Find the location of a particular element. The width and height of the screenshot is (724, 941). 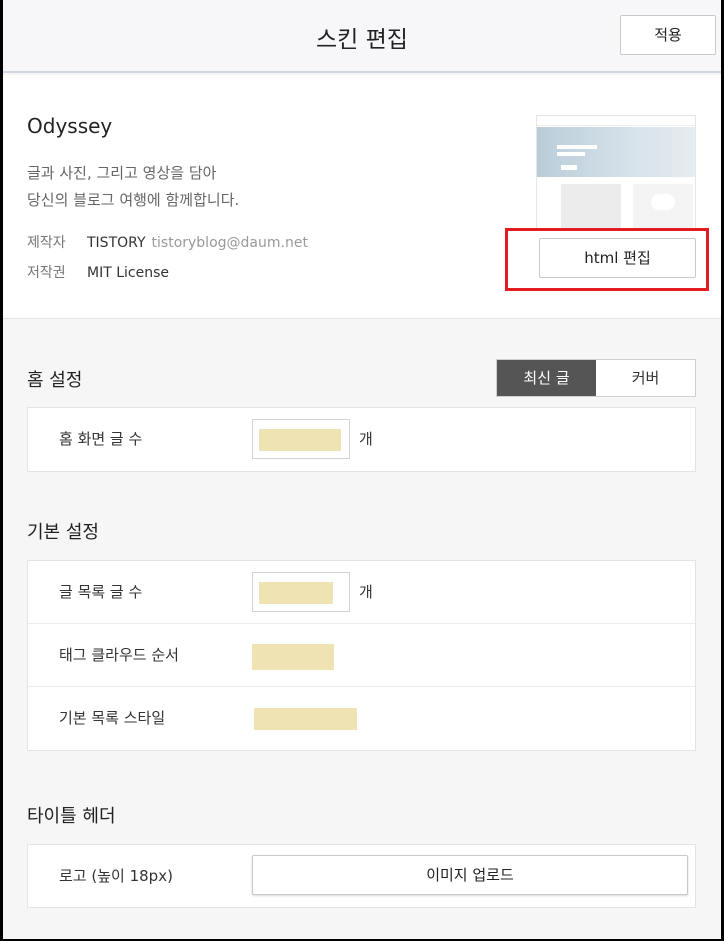

list-count-row: 글 목록 글 수 개 is located at coordinates (361, 592).